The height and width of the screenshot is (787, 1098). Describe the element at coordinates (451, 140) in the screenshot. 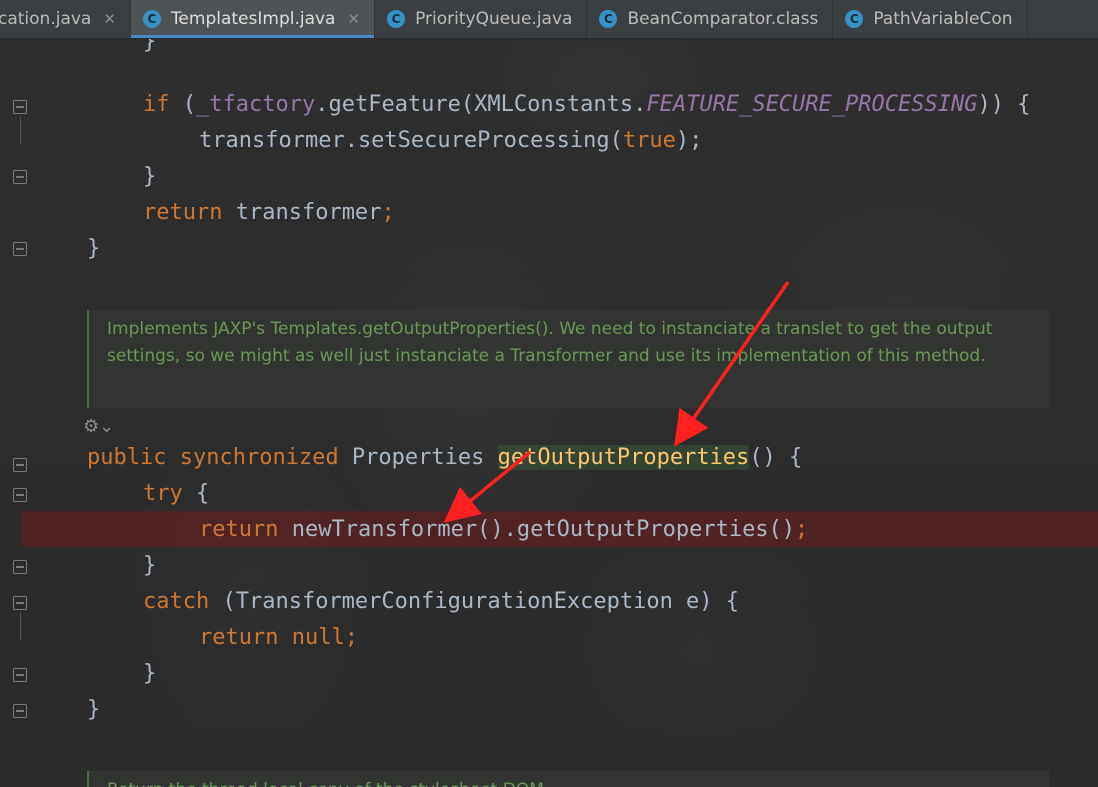

I see `code-line: transformer.setSecureProcessing(true);` at that location.